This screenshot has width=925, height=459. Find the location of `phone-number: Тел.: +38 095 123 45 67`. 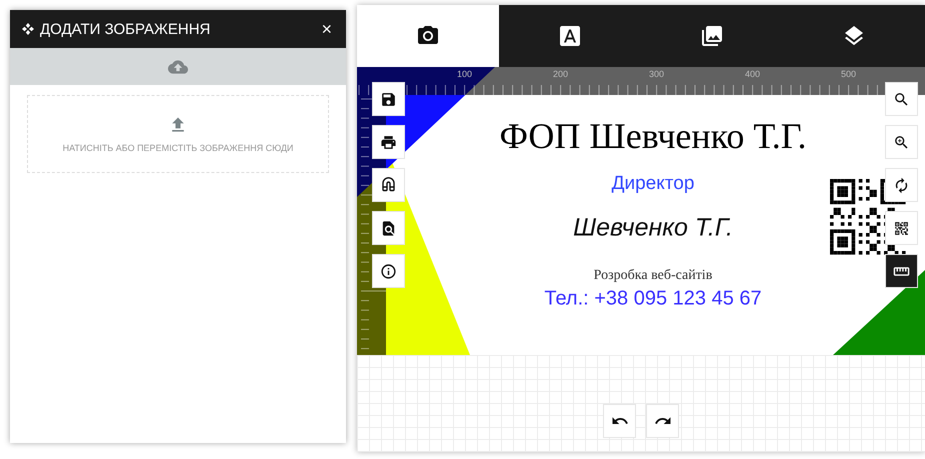

phone-number: Тел.: +38 095 123 45 67 is located at coordinates (653, 299).